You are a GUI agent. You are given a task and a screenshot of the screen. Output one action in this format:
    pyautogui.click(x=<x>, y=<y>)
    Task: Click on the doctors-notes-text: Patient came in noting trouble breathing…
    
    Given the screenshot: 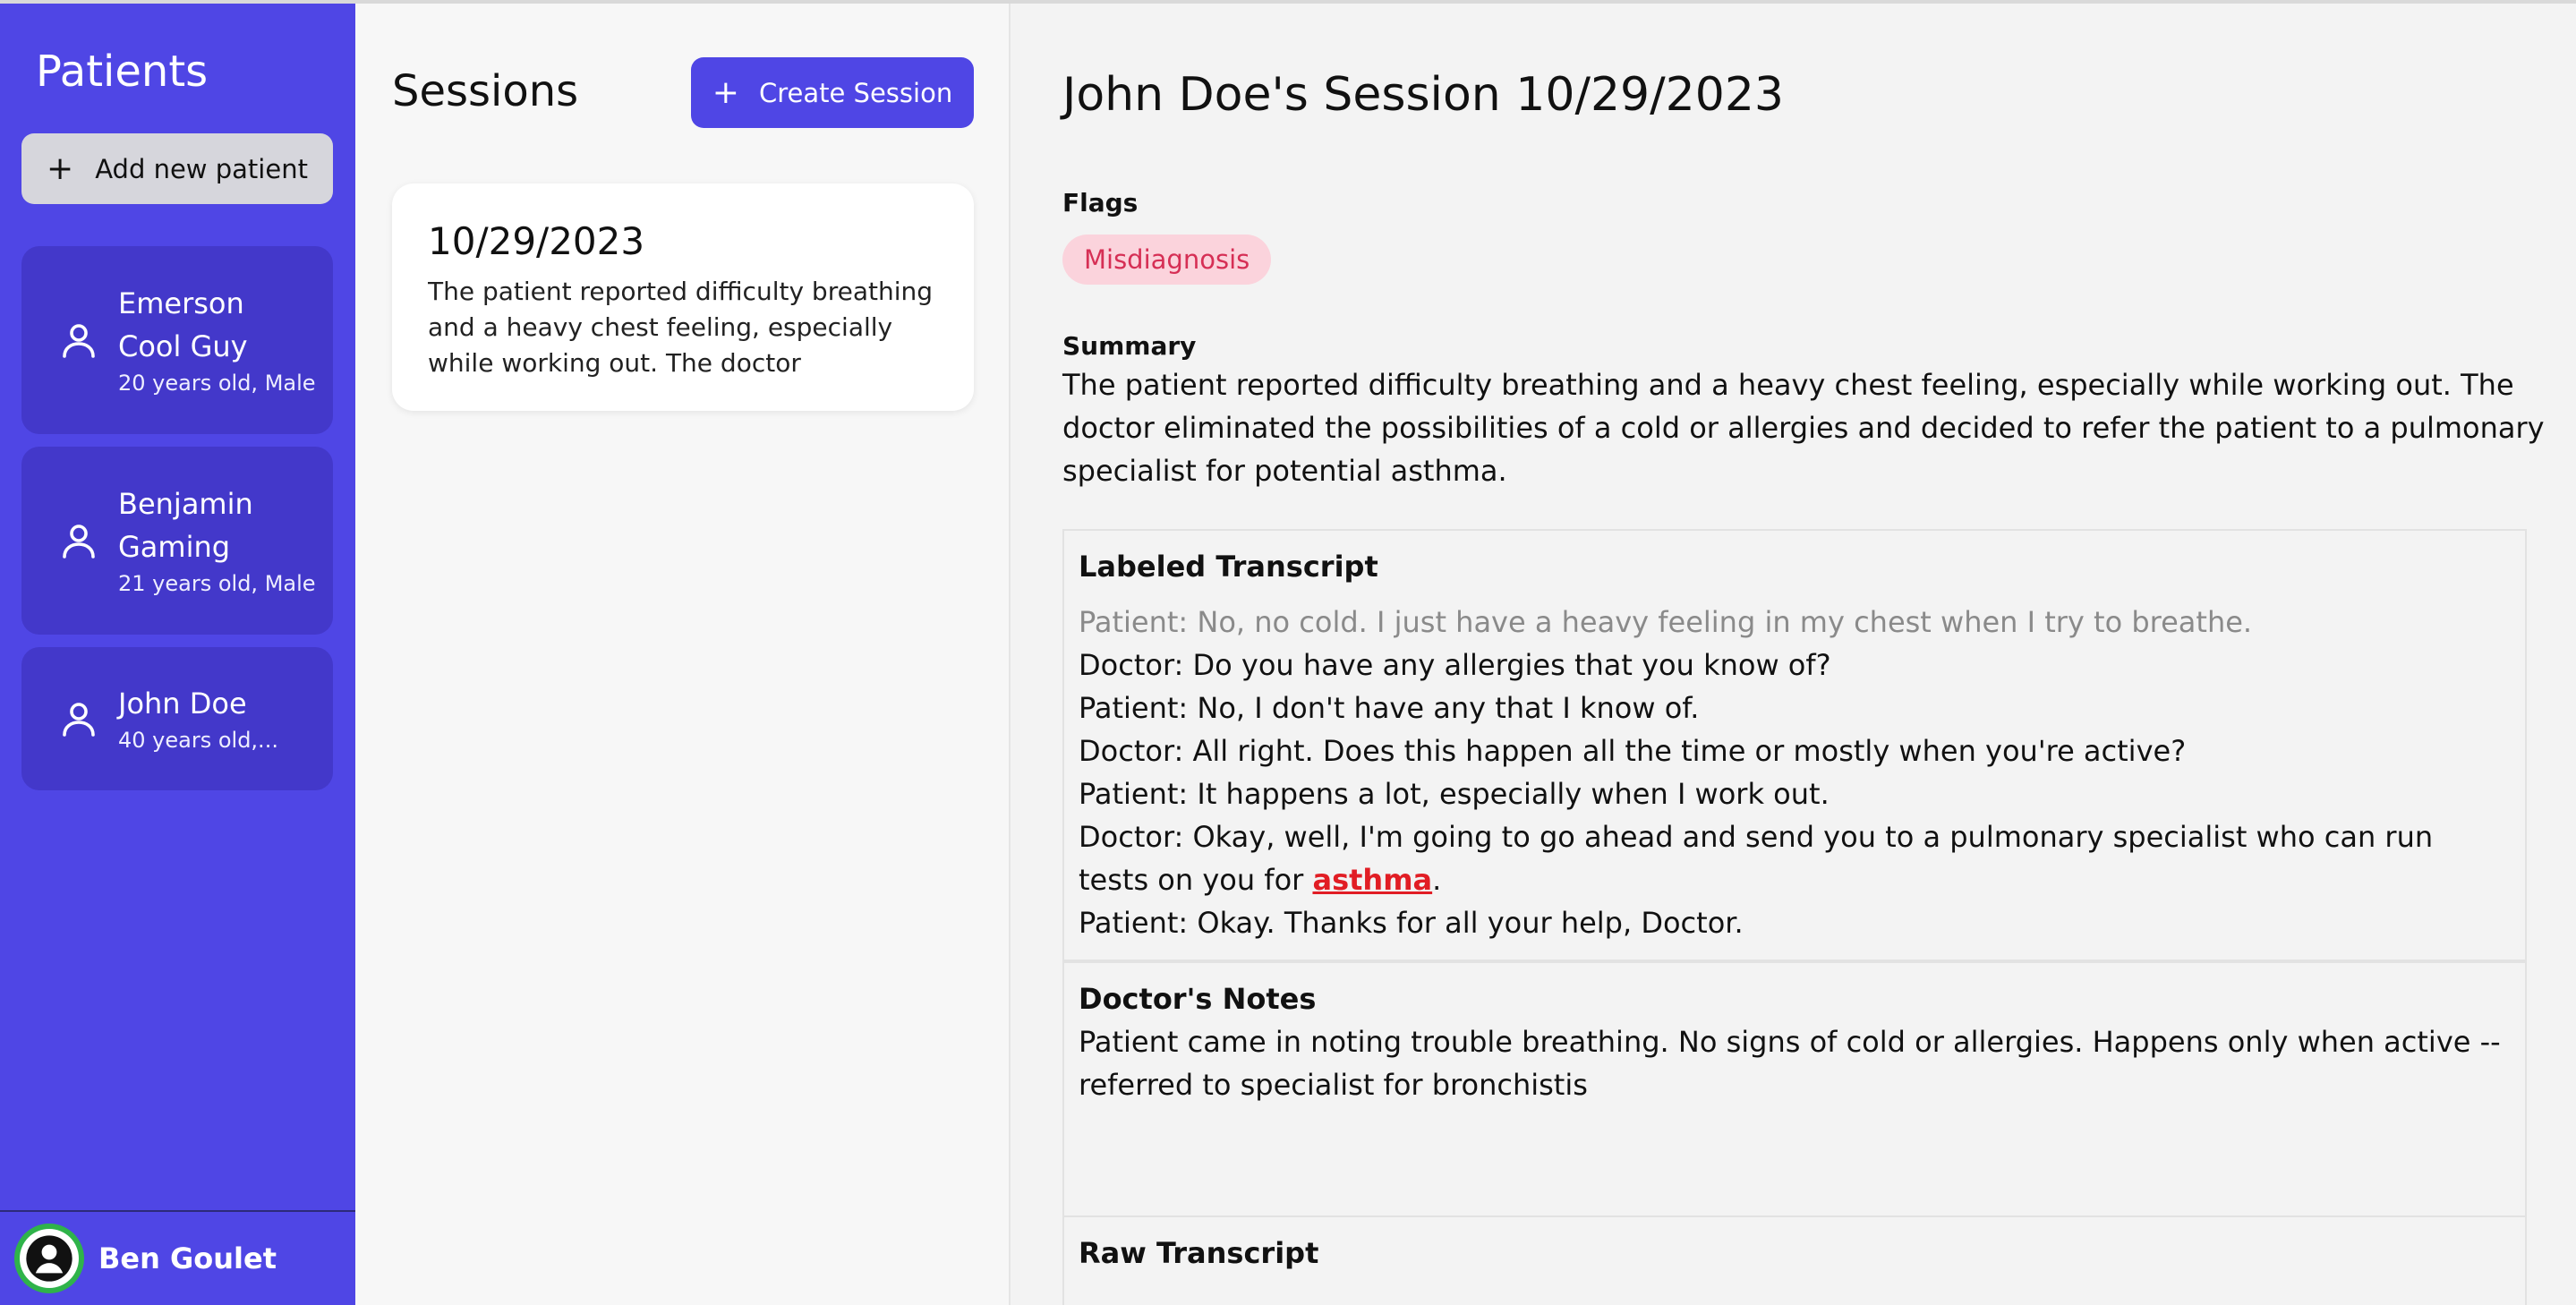 What is the action you would take?
    pyautogui.click(x=1795, y=1063)
    